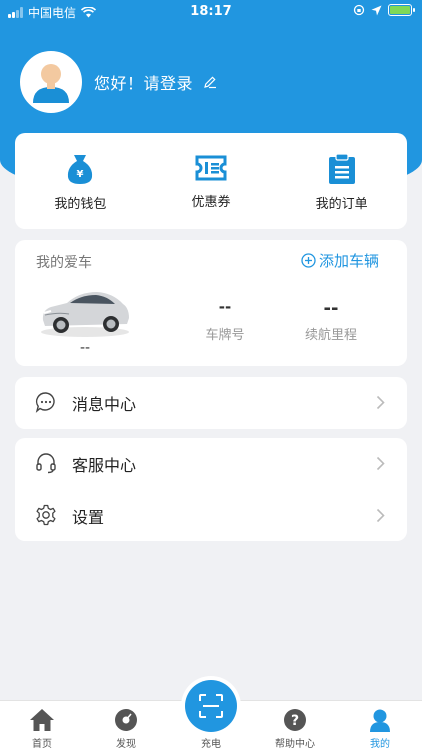 This screenshot has width=422, height=750. What do you see at coordinates (225, 307) in the screenshot?
I see `plate-value: --` at bounding box center [225, 307].